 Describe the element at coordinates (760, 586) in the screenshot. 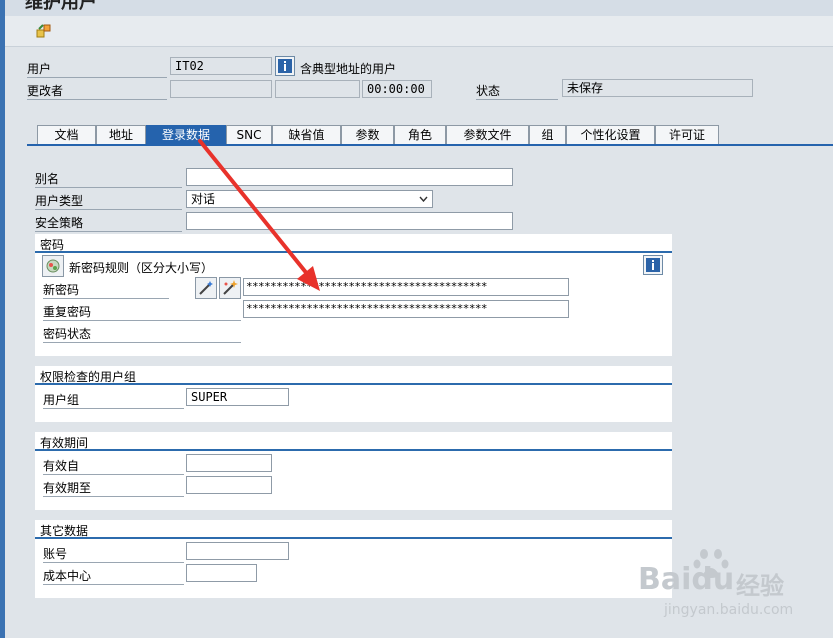

I see `watermark-cn: 经验` at that location.